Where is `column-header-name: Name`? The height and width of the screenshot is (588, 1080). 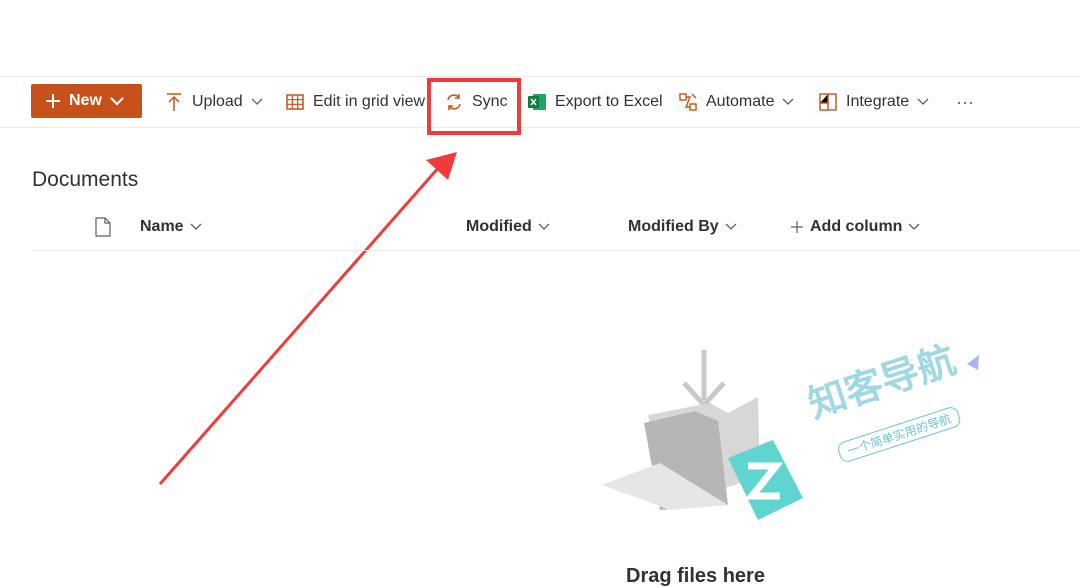
column-header-name: Name is located at coordinates (171, 227).